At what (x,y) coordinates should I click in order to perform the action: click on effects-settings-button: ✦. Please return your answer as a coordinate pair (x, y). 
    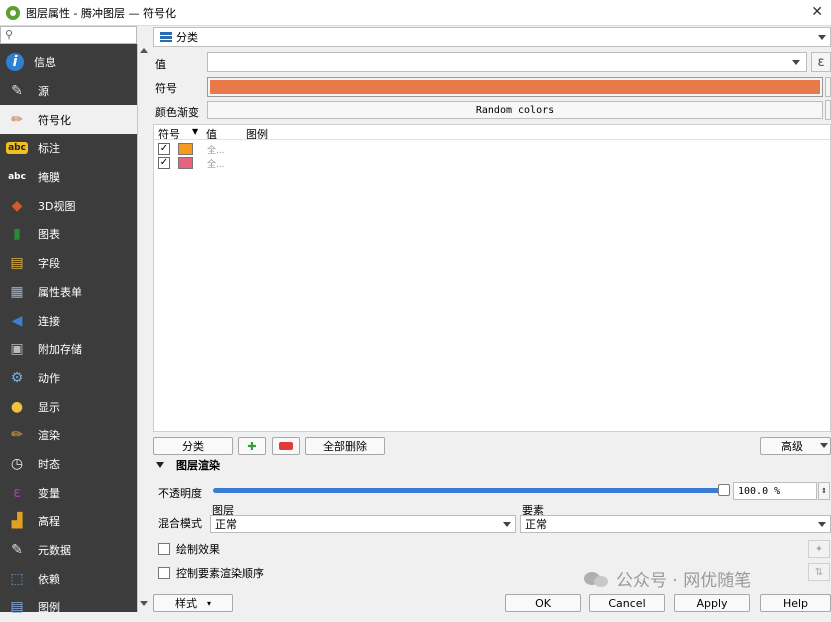
    Looking at the image, I should click on (819, 549).